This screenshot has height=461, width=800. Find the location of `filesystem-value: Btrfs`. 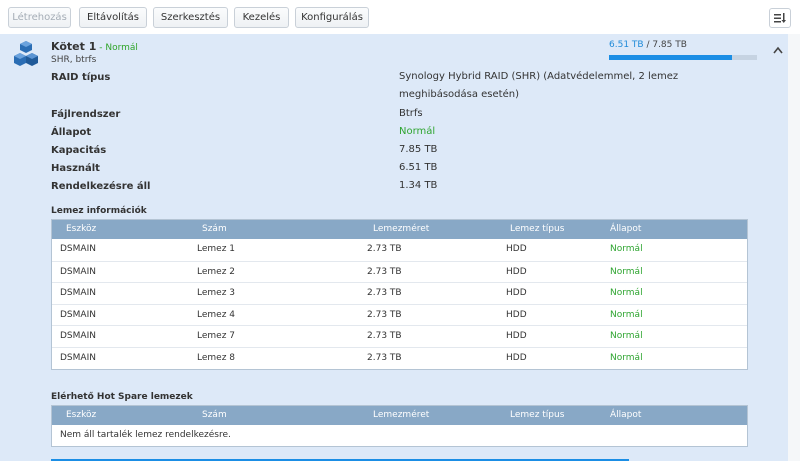

filesystem-value: Btrfs is located at coordinates (411, 113).